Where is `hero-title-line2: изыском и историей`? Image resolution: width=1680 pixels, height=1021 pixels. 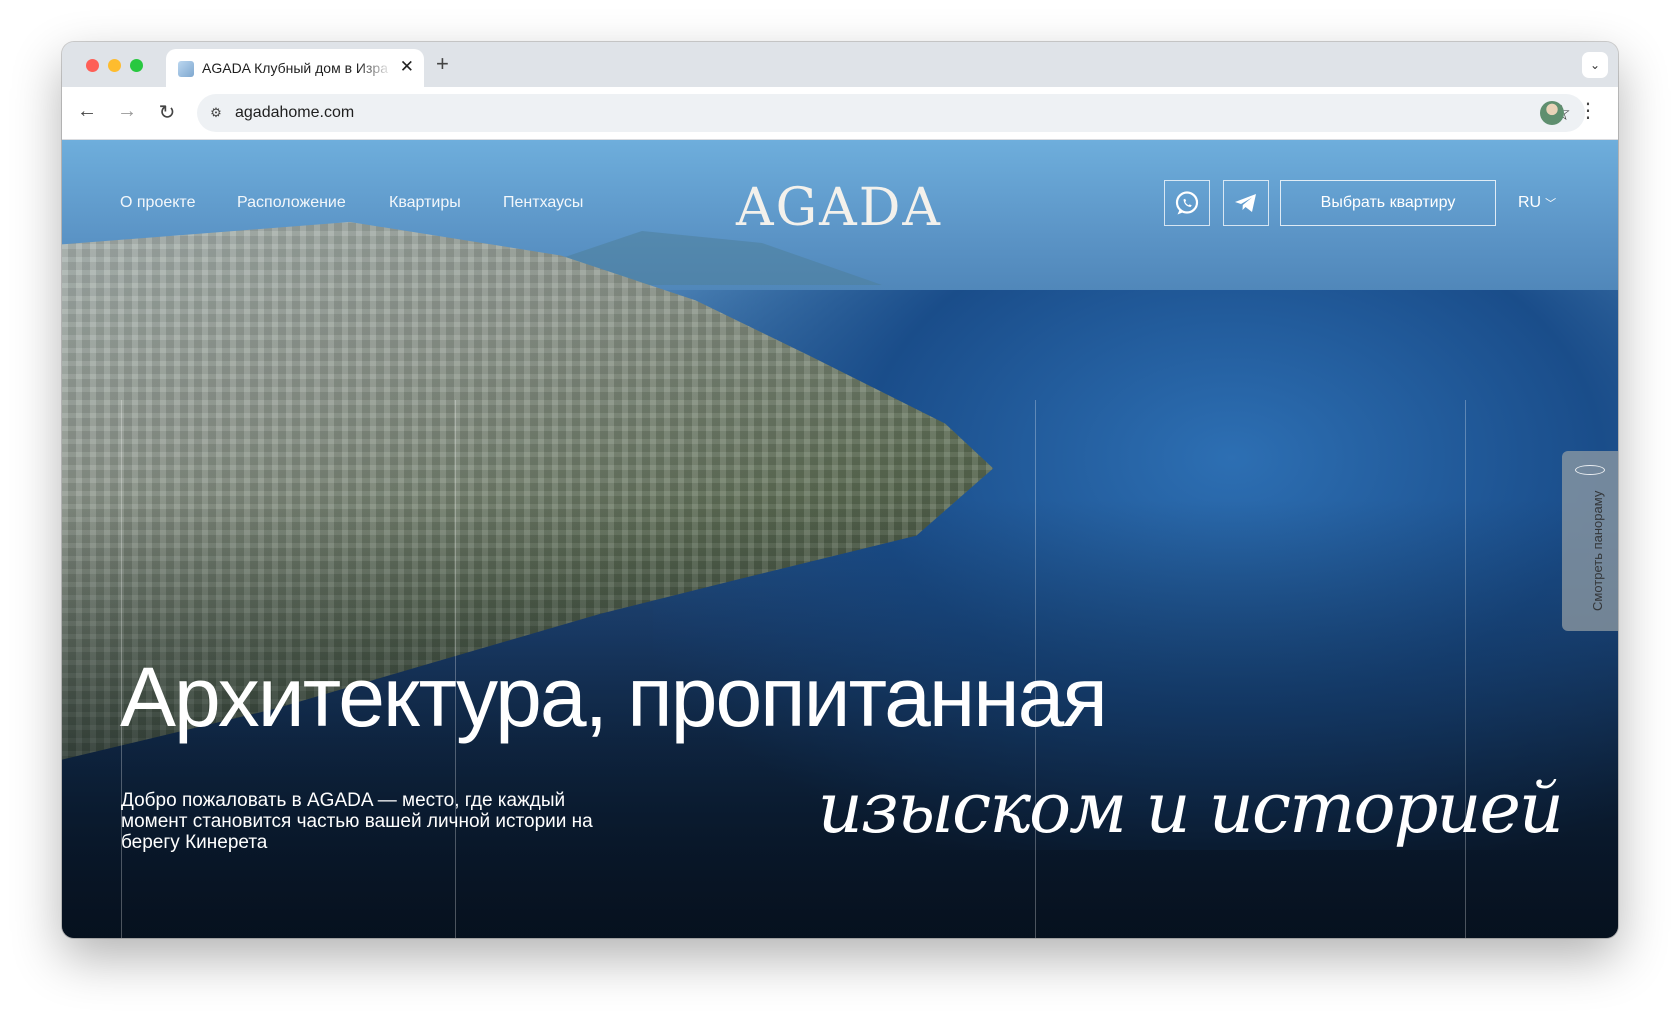
hero-title-line2: изыском и историей is located at coordinates (1190, 808).